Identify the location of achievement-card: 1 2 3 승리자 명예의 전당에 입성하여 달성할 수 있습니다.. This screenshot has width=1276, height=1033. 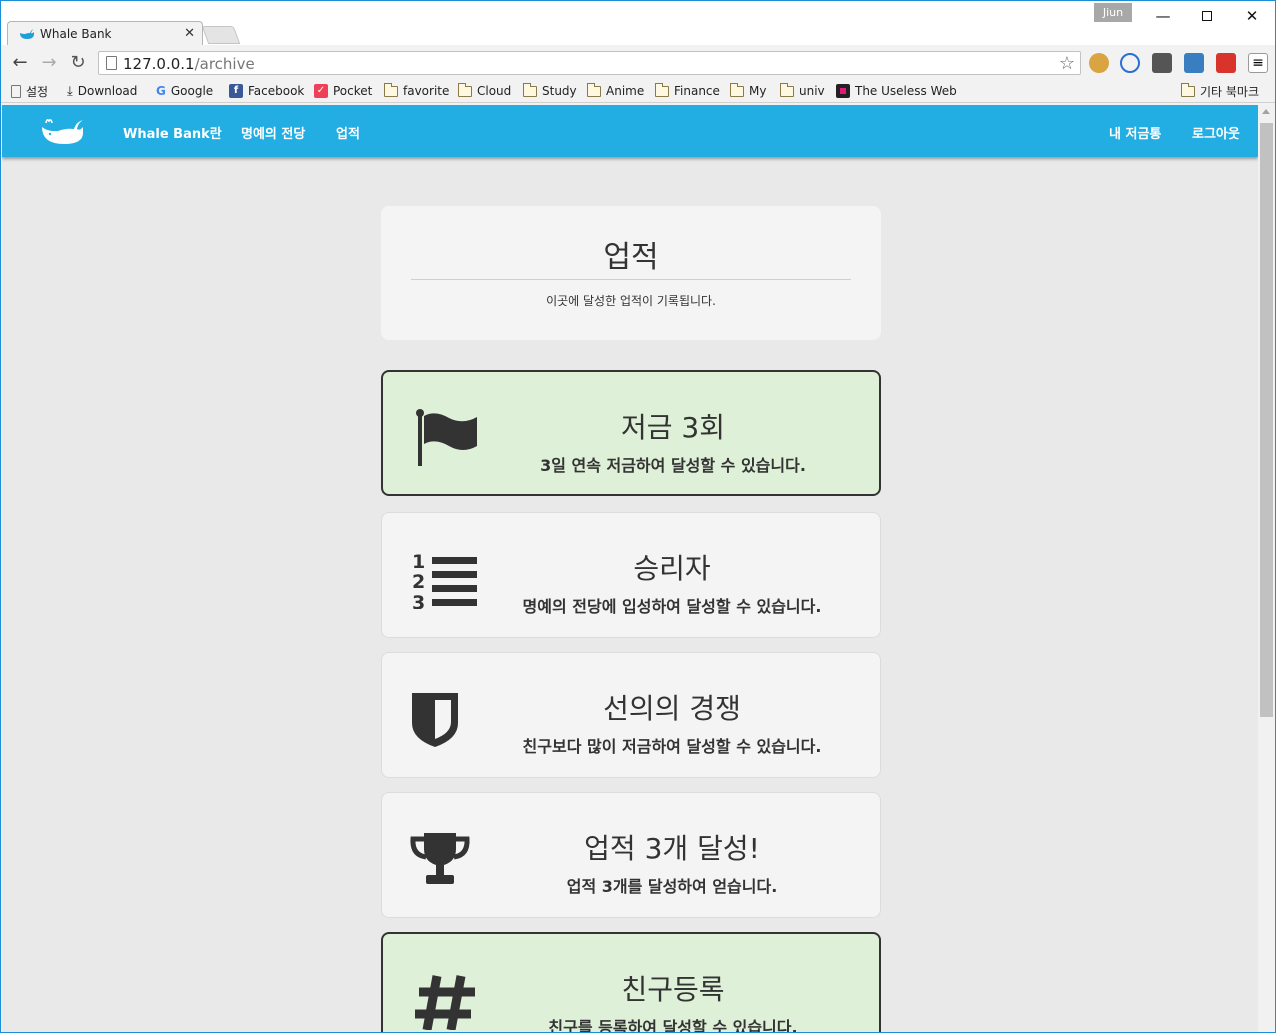
(631, 575).